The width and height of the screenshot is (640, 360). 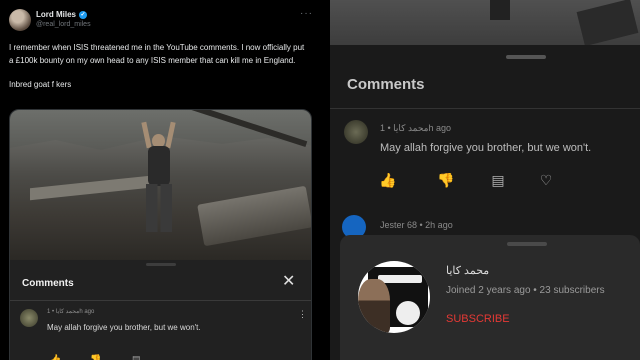 What do you see at coordinates (63, 25) in the screenshot?
I see `author-handle: @real_lord_miles` at bounding box center [63, 25].